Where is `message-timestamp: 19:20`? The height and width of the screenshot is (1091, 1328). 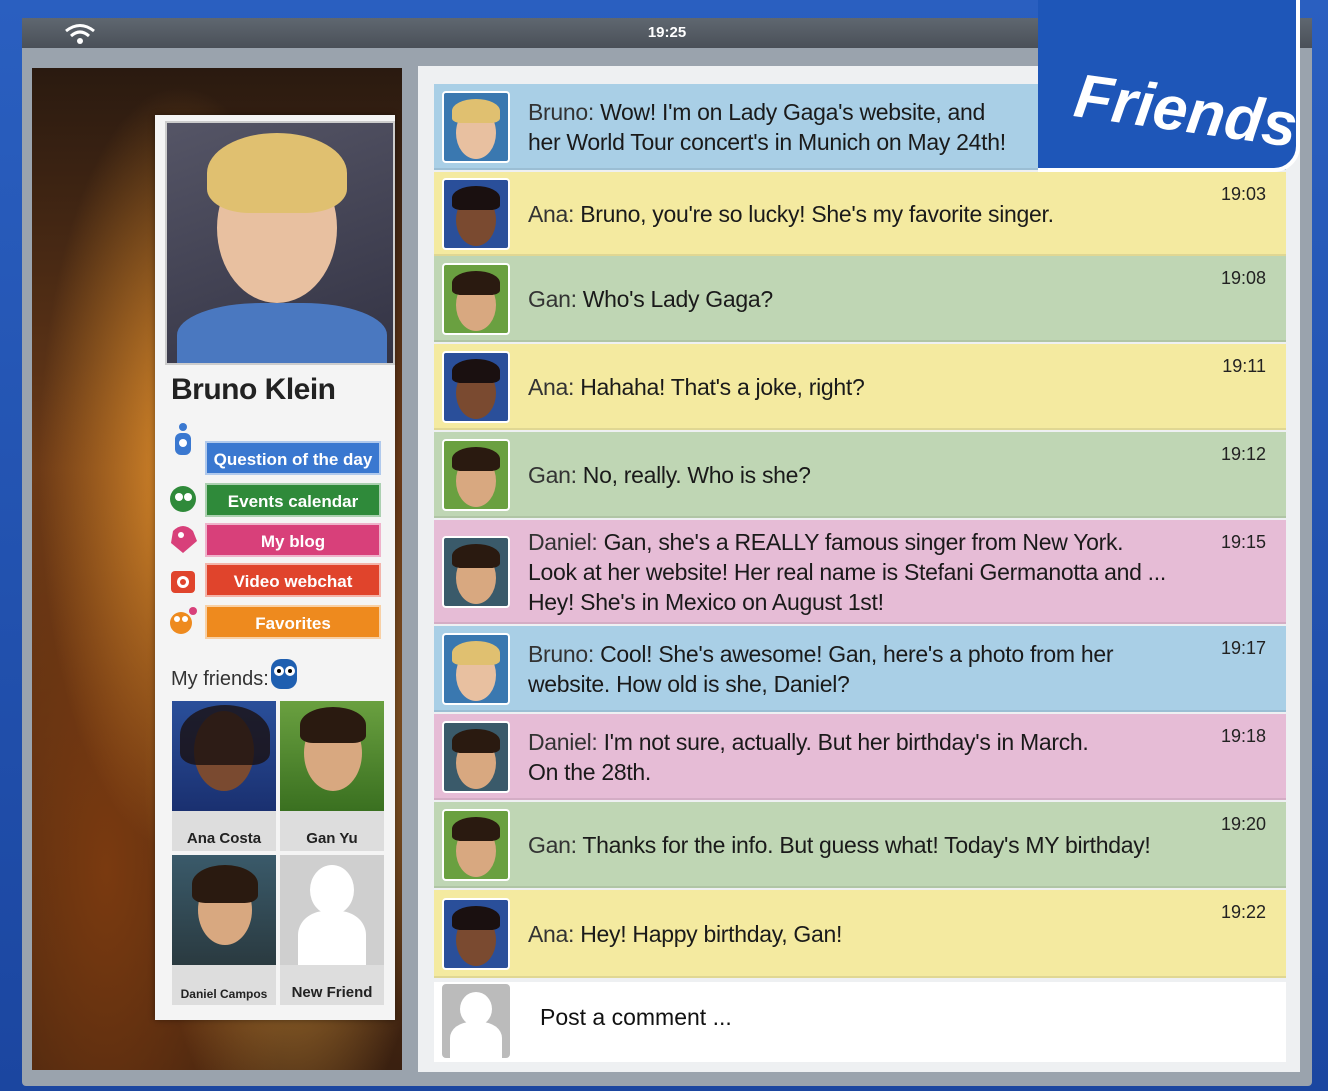 message-timestamp: 19:20 is located at coordinates (1243, 824).